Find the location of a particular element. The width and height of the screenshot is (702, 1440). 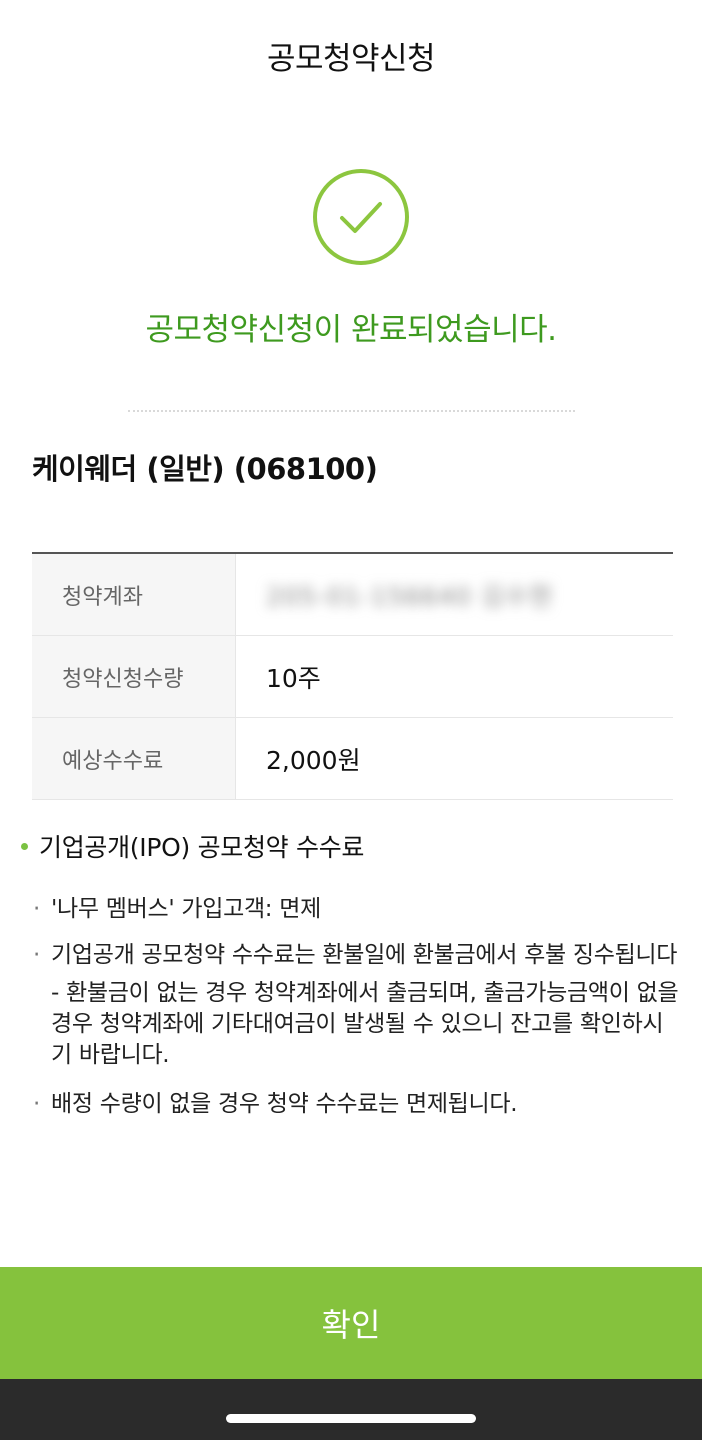

stock-name: 케이웨더 (일반) (068100) is located at coordinates (205, 469).